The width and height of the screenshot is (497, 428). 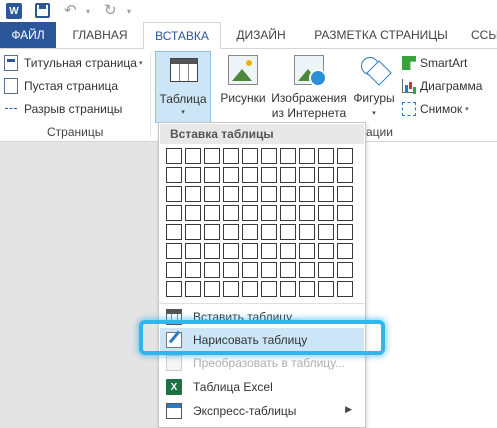 What do you see at coordinates (63, 109) in the screenshot?
I see `page-break-button: Разрыв страницы` at bounding box center [63, 109].